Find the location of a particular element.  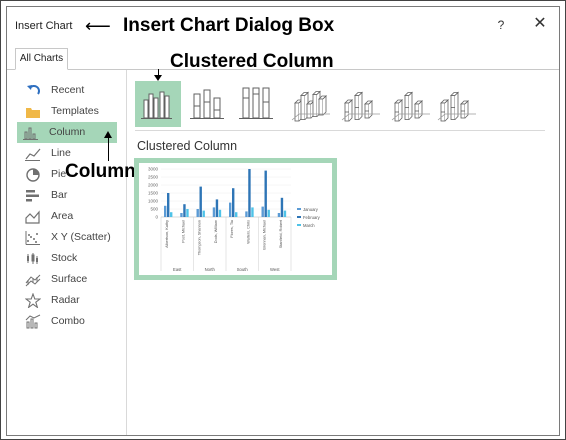

tab-all-charts: All Charts is located at coordinates (41, 59).